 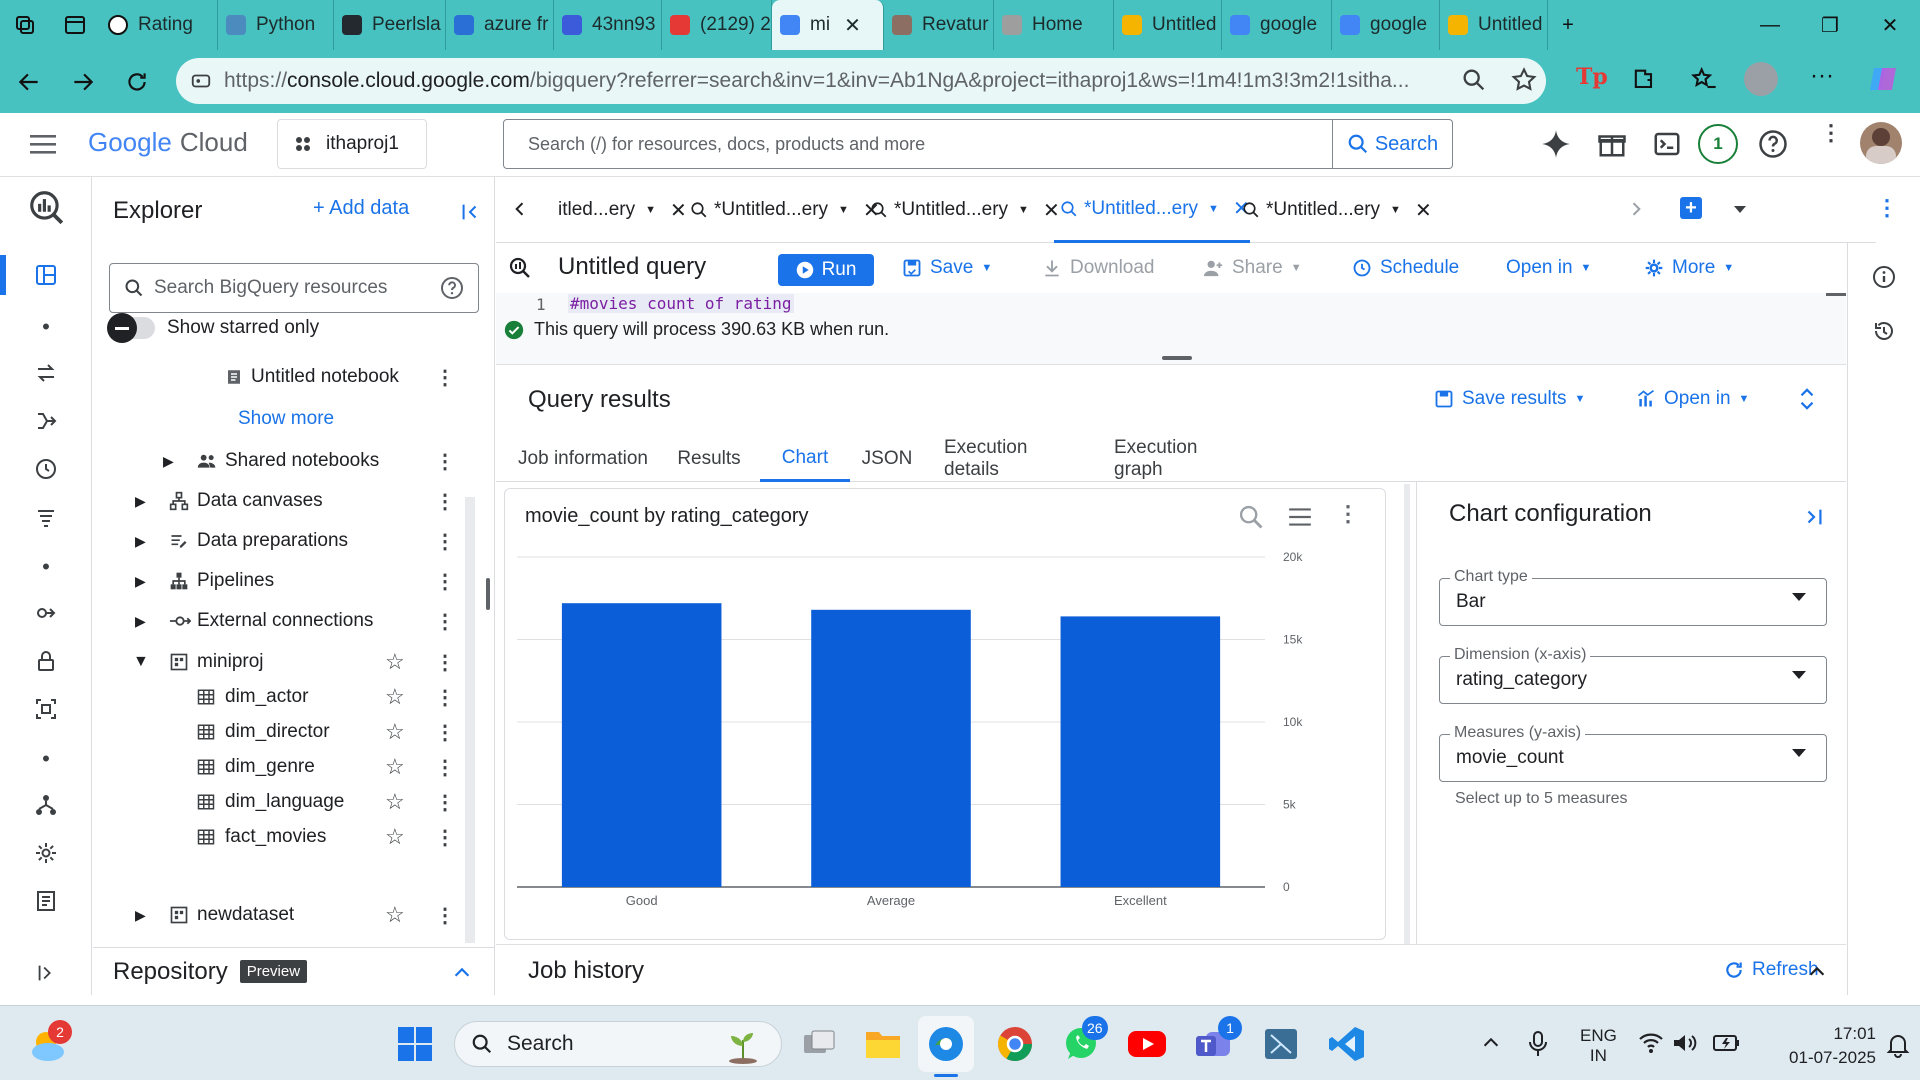 What do you see at coordinates (1177, 358) in the screenshot?
I see `editor-resize-handle` at bounding box center [1177, 358].